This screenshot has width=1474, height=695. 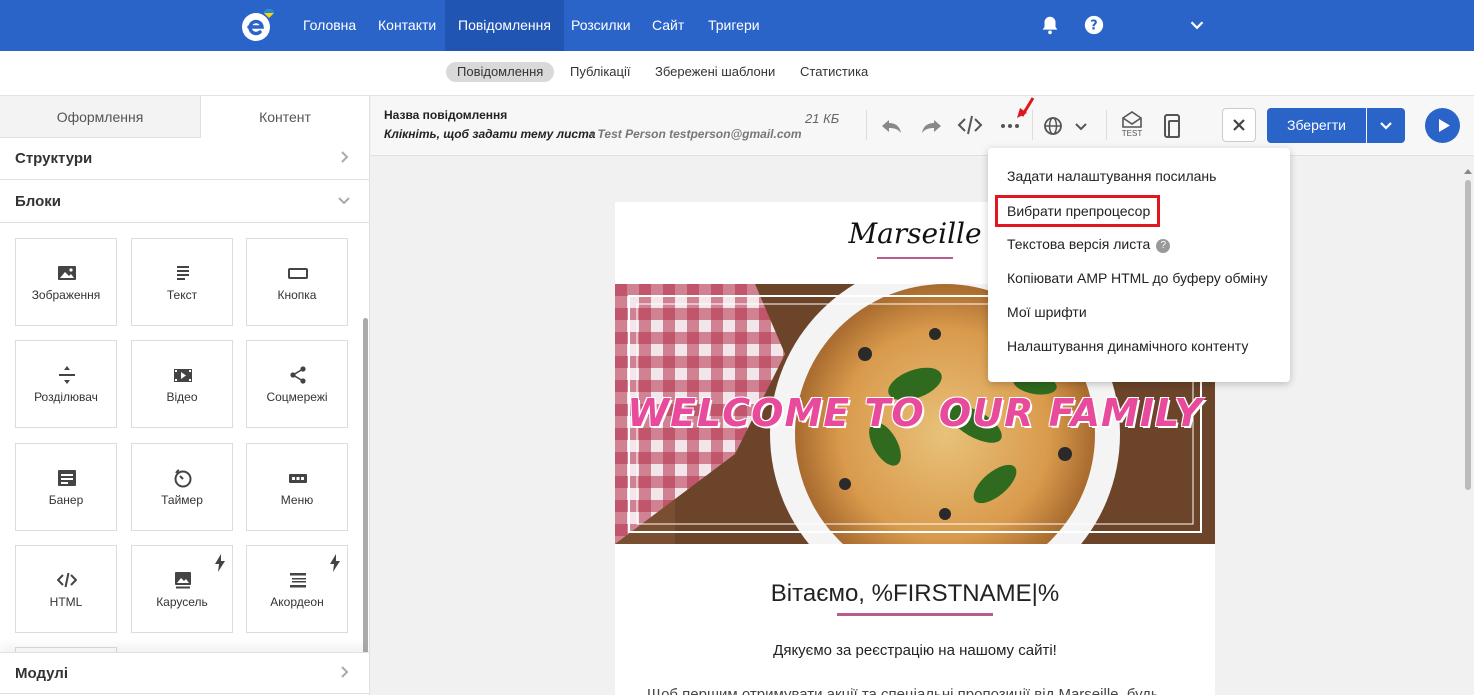 I want to click on nav-triggers: Тригери, so click(x=734, y=25).